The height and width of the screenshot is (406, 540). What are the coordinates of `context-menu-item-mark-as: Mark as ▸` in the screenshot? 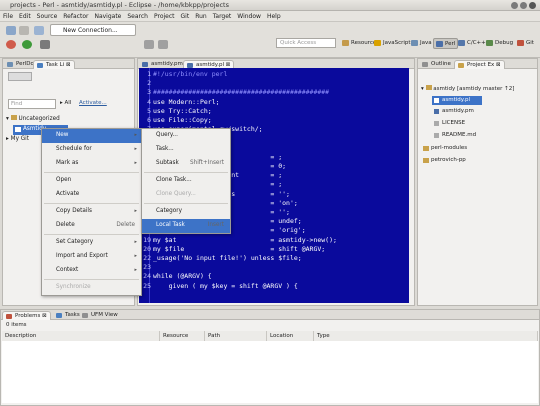 It's located at (91, 164).